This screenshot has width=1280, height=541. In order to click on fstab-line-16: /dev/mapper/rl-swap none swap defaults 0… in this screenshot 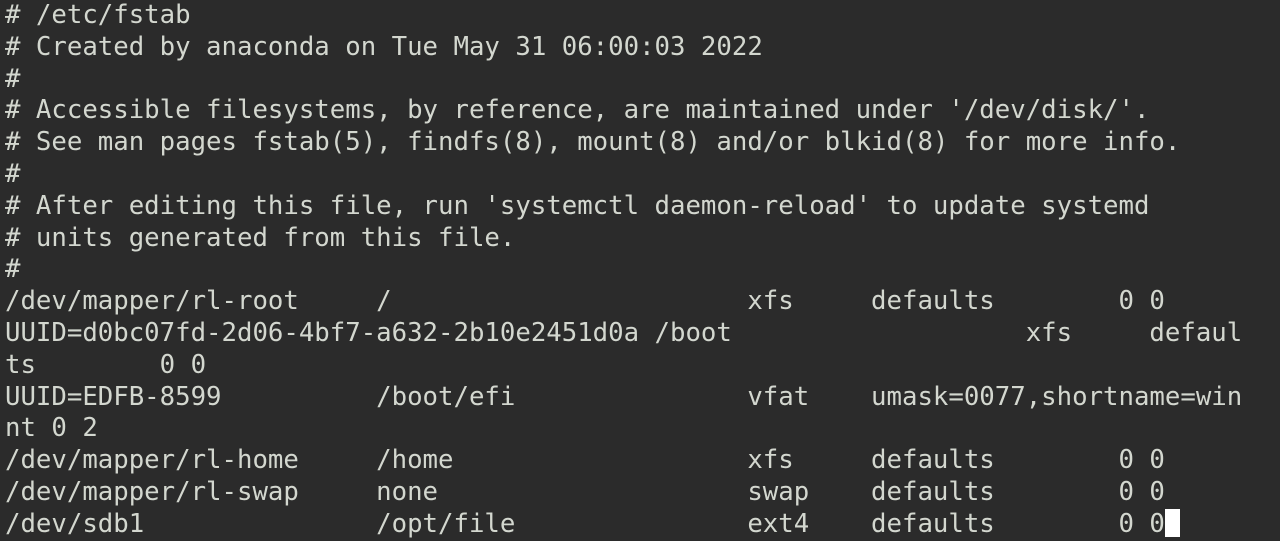, I will do `click(585, 491)`.